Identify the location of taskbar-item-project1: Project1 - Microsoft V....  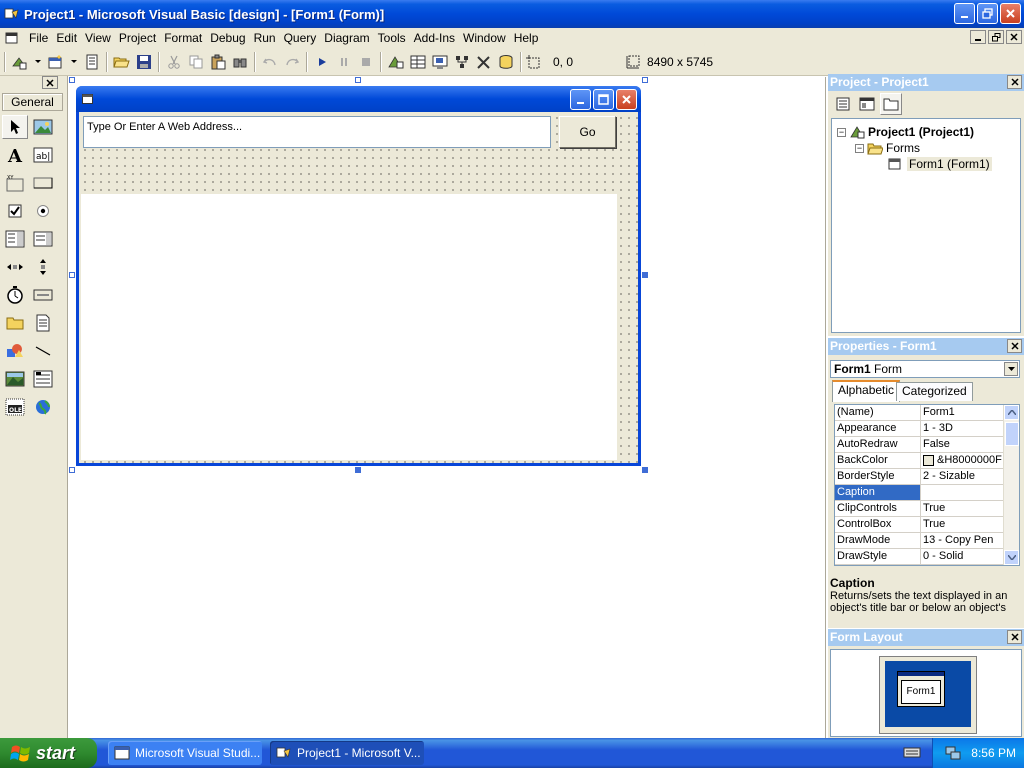
(347, 753).